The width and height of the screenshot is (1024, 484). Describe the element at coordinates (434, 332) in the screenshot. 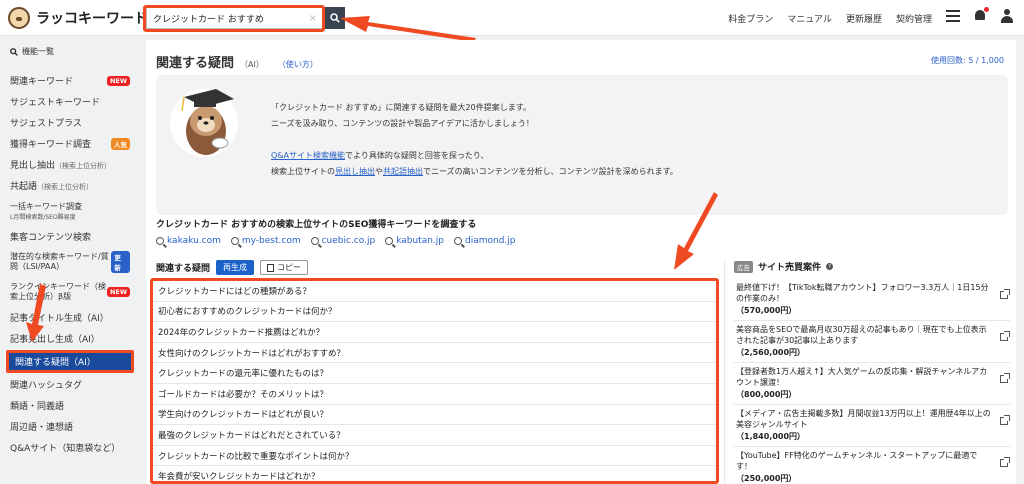

I see `list-item: 2024年のクレジットカード推薦はどれか？` at that location.